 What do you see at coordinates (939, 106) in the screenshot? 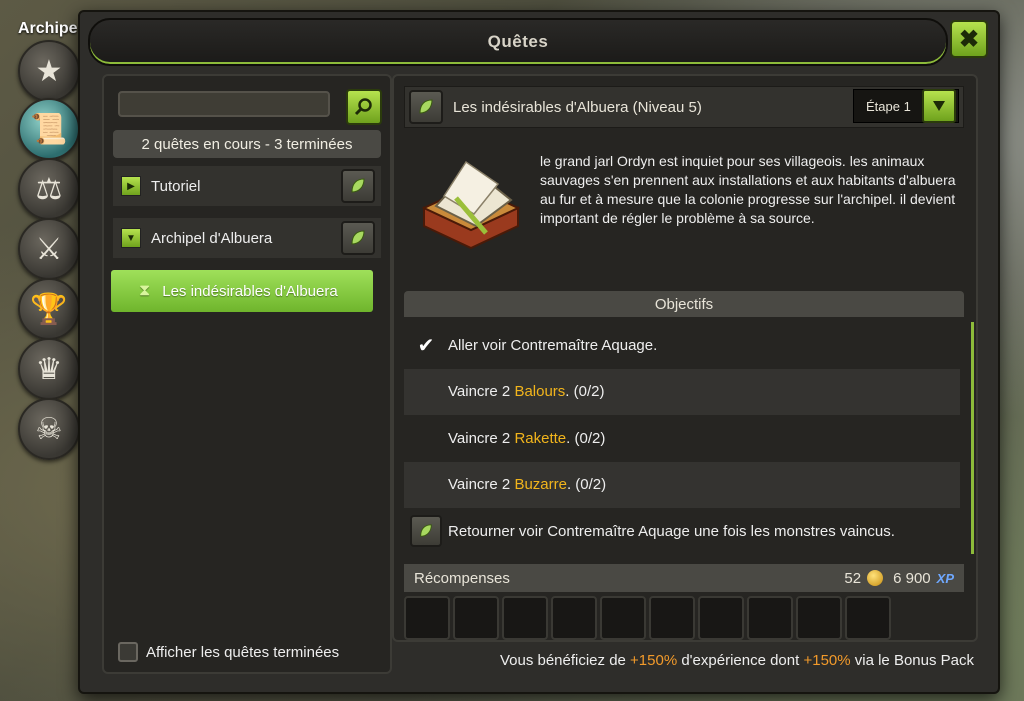
I see `chevron-down-icon` at bounding box center [939, 106].